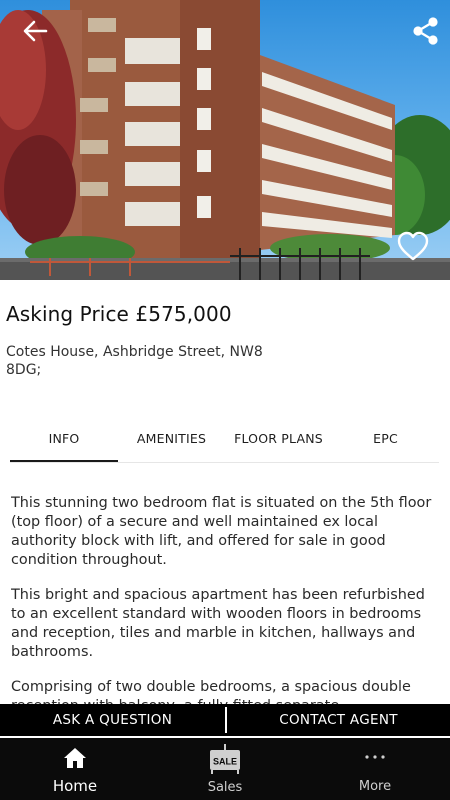 This screenshot has width=450, height=800. I want to click on sale-sign-icon: SALE, so click(225, 759).